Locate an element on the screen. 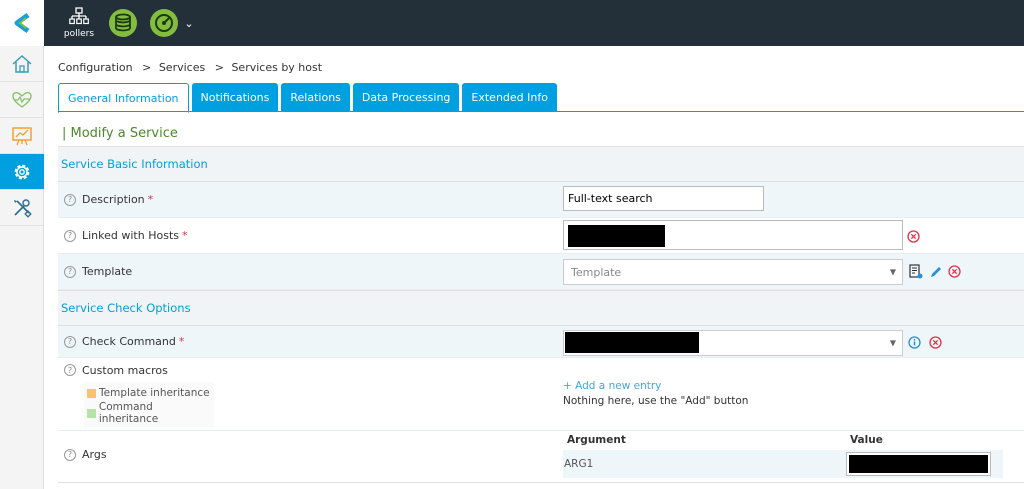  tab-data-processing: Data Processing is located at coordinates (406, 97).